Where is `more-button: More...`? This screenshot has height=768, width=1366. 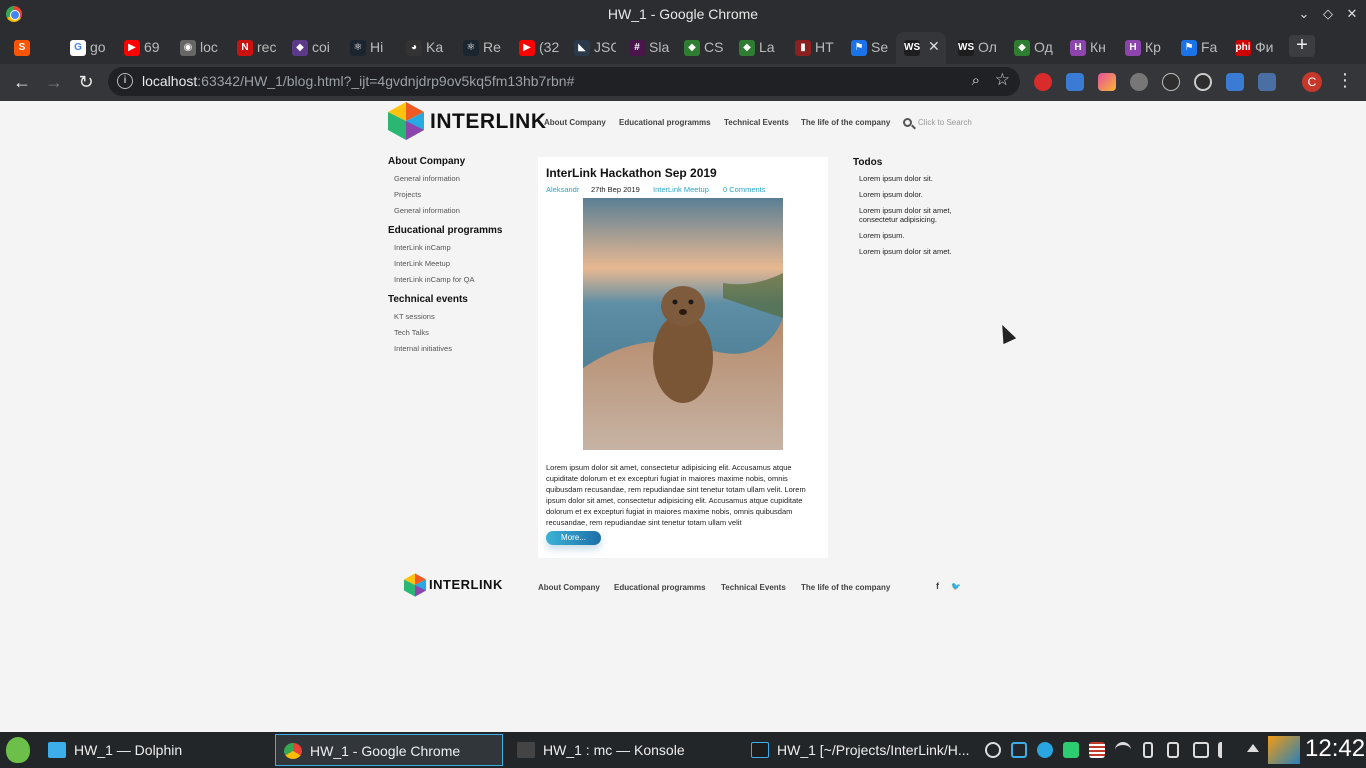
more-button: More... is located at coordinates (573, 538).